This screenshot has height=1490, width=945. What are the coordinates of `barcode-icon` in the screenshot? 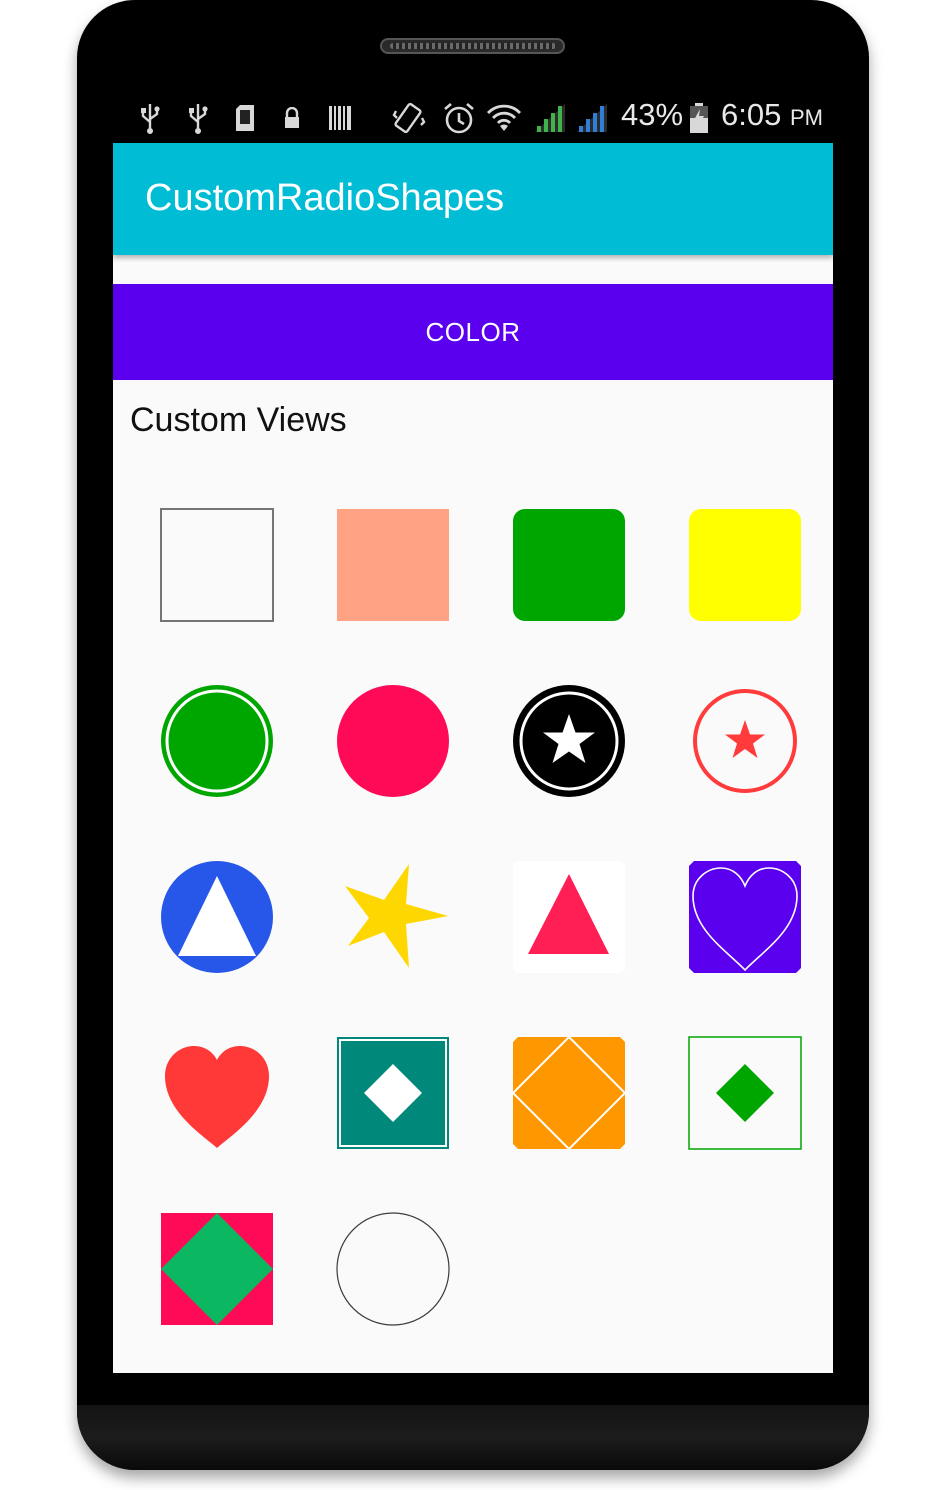 It's located at (340, 118).